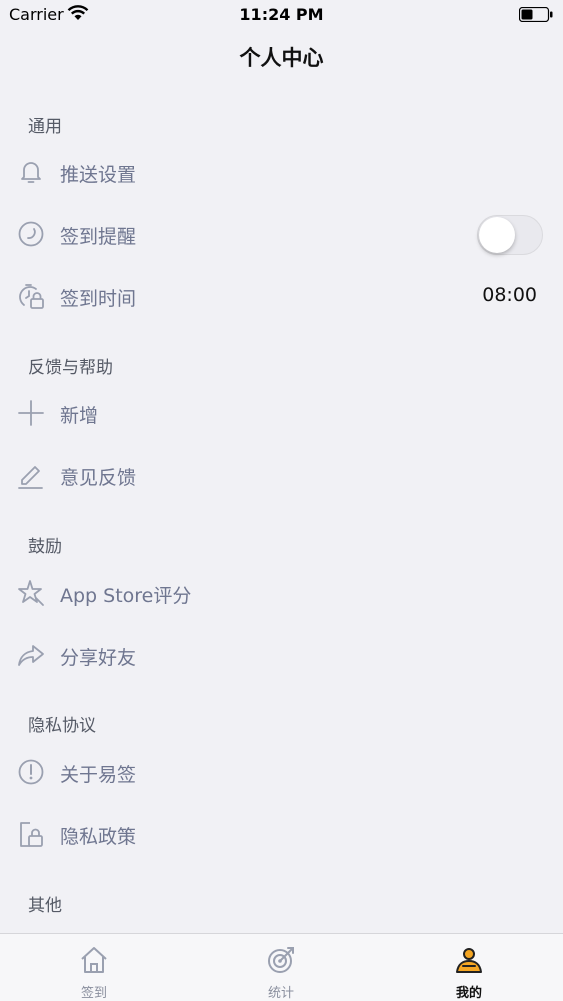 Image resolution: width=563 pixels, height=1001 pixels. Describe the element at coordinates (30, 477) in the screenshot. I see `edit-icon` at that location.